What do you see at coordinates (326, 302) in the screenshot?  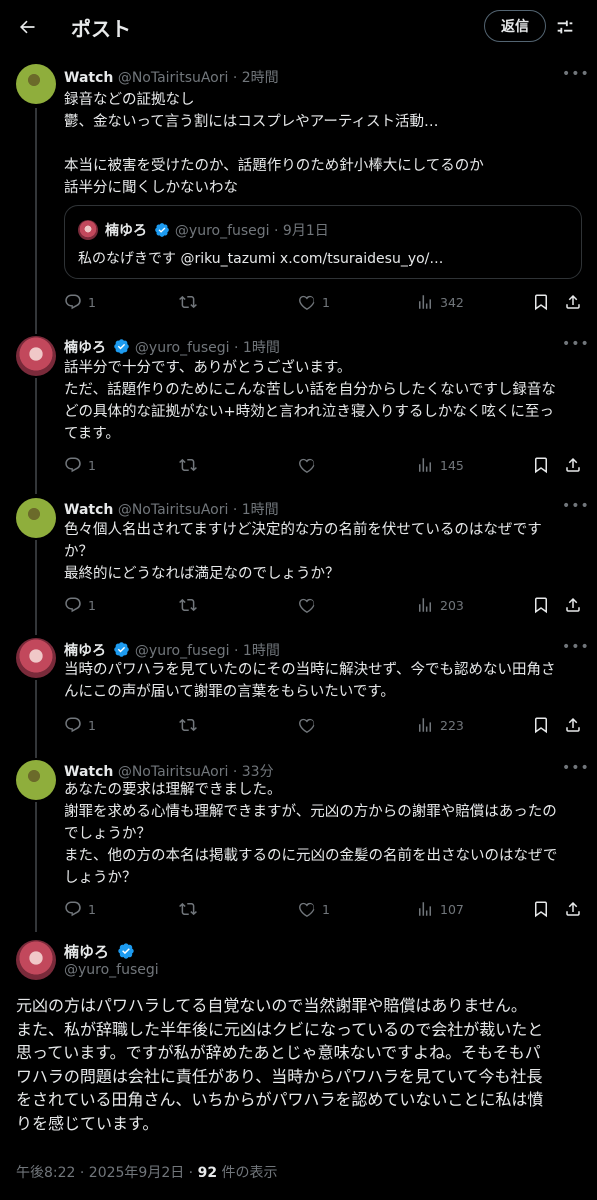 I see `like-count: 1` at bounding box center [326, 302].